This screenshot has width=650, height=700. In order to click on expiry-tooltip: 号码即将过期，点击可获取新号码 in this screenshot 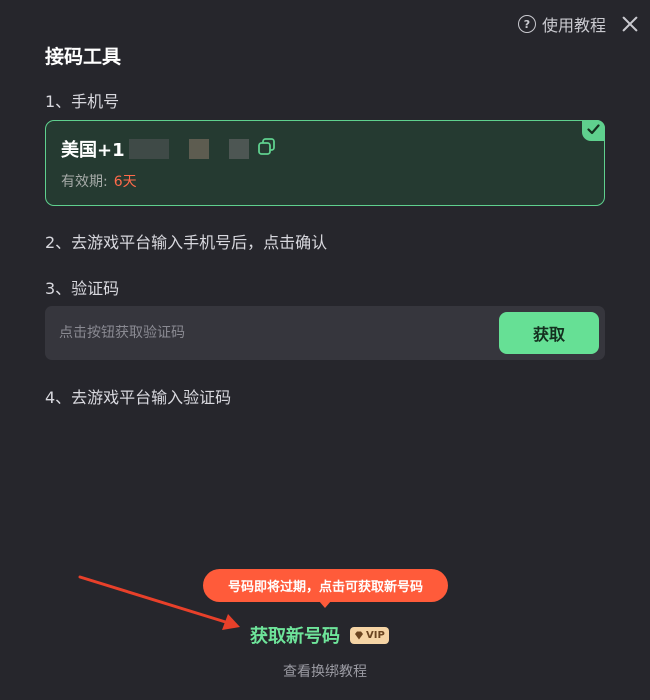, I will do `click(325, 588)`.